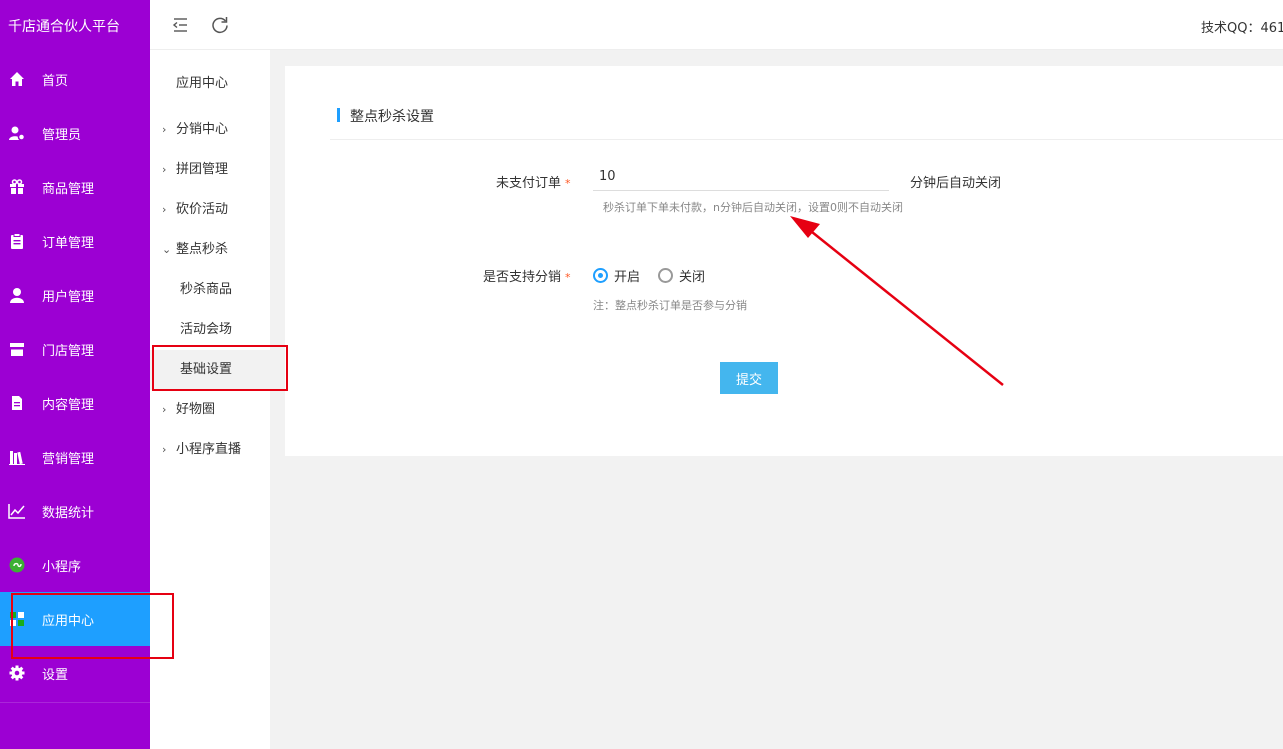  Describe the element at coordinates (17, 457) in the screenshot. I see `books-icon` at that location.